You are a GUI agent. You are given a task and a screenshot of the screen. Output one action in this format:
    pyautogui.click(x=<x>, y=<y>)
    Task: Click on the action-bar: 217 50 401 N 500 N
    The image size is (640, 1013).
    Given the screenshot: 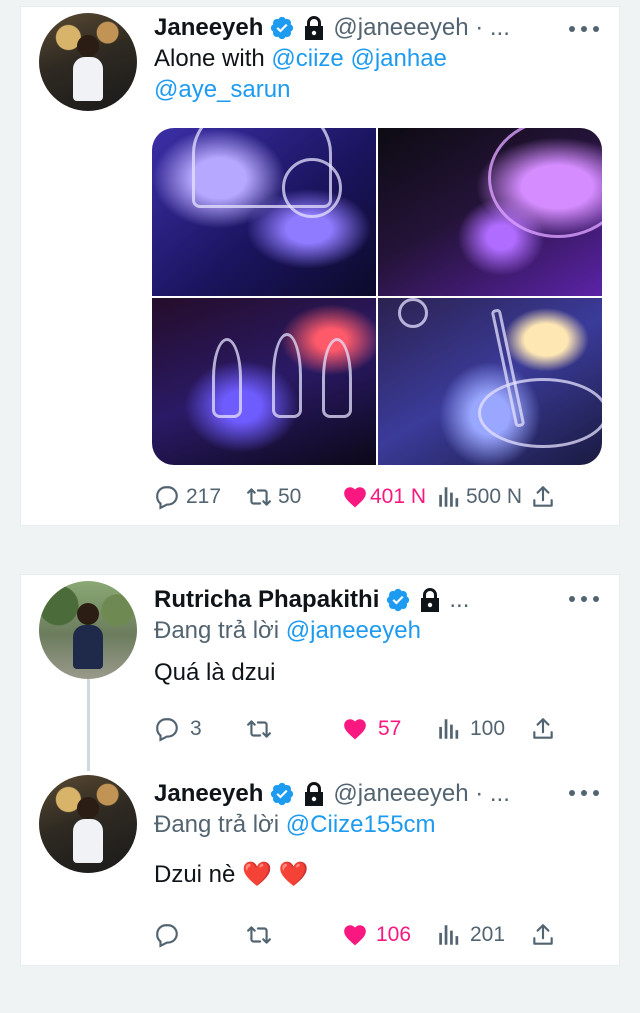 What is the action you would take?
    pyautogui.click(x=369, y=497)
    